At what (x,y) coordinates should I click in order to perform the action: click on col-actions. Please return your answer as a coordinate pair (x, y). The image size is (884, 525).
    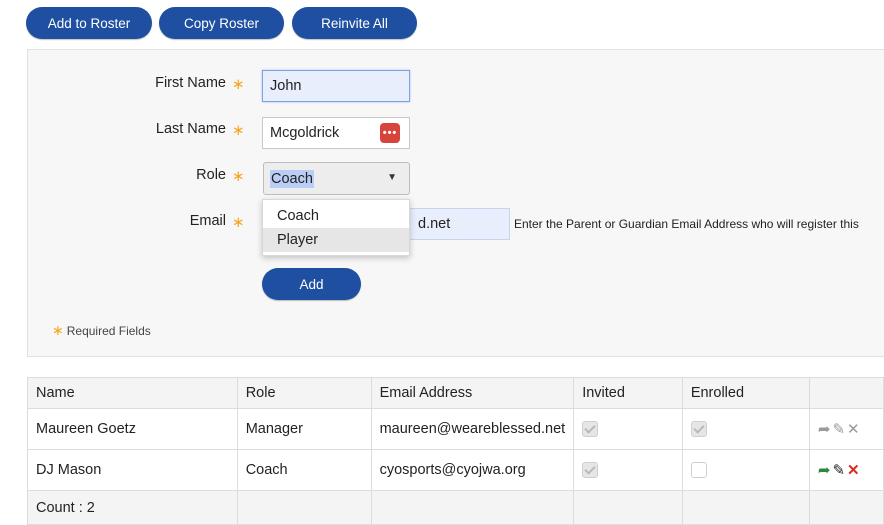
    Looking at the image, I should click on (846, 393).